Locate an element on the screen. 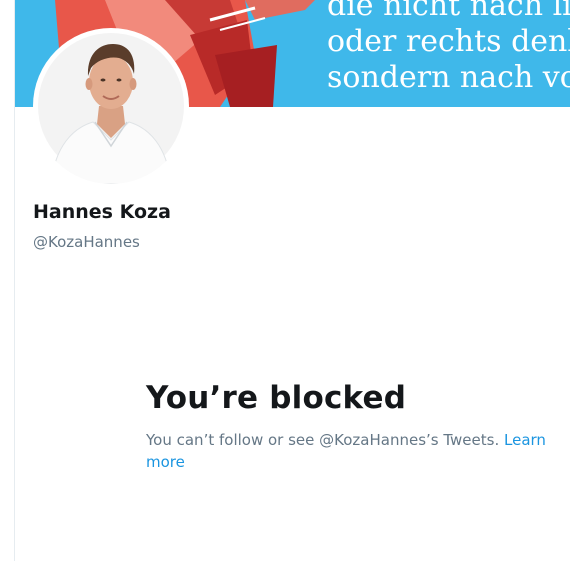  banner-line: die nicht nach li is located at coordinates (448, 11).